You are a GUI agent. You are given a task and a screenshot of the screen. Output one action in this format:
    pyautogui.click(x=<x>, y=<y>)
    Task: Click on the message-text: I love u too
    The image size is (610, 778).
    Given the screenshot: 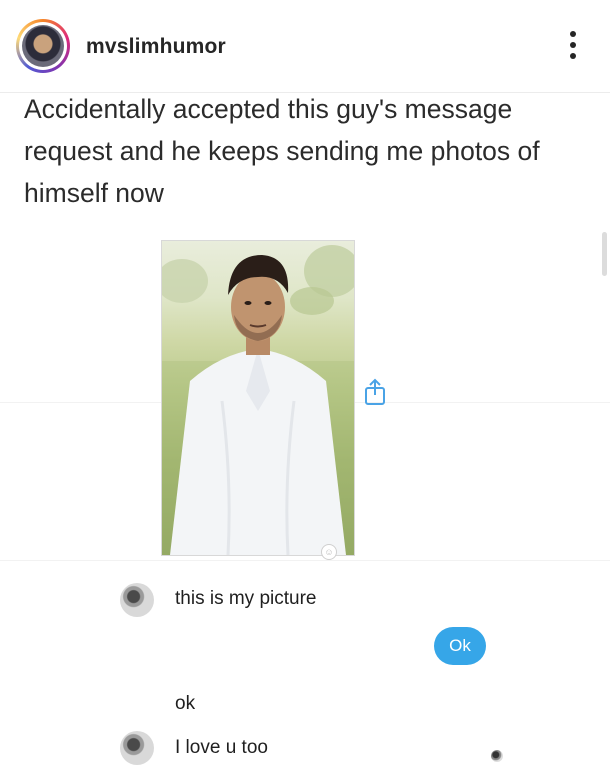 What is the action you would take?
    pyautogui.click(x=221, y=747)
    